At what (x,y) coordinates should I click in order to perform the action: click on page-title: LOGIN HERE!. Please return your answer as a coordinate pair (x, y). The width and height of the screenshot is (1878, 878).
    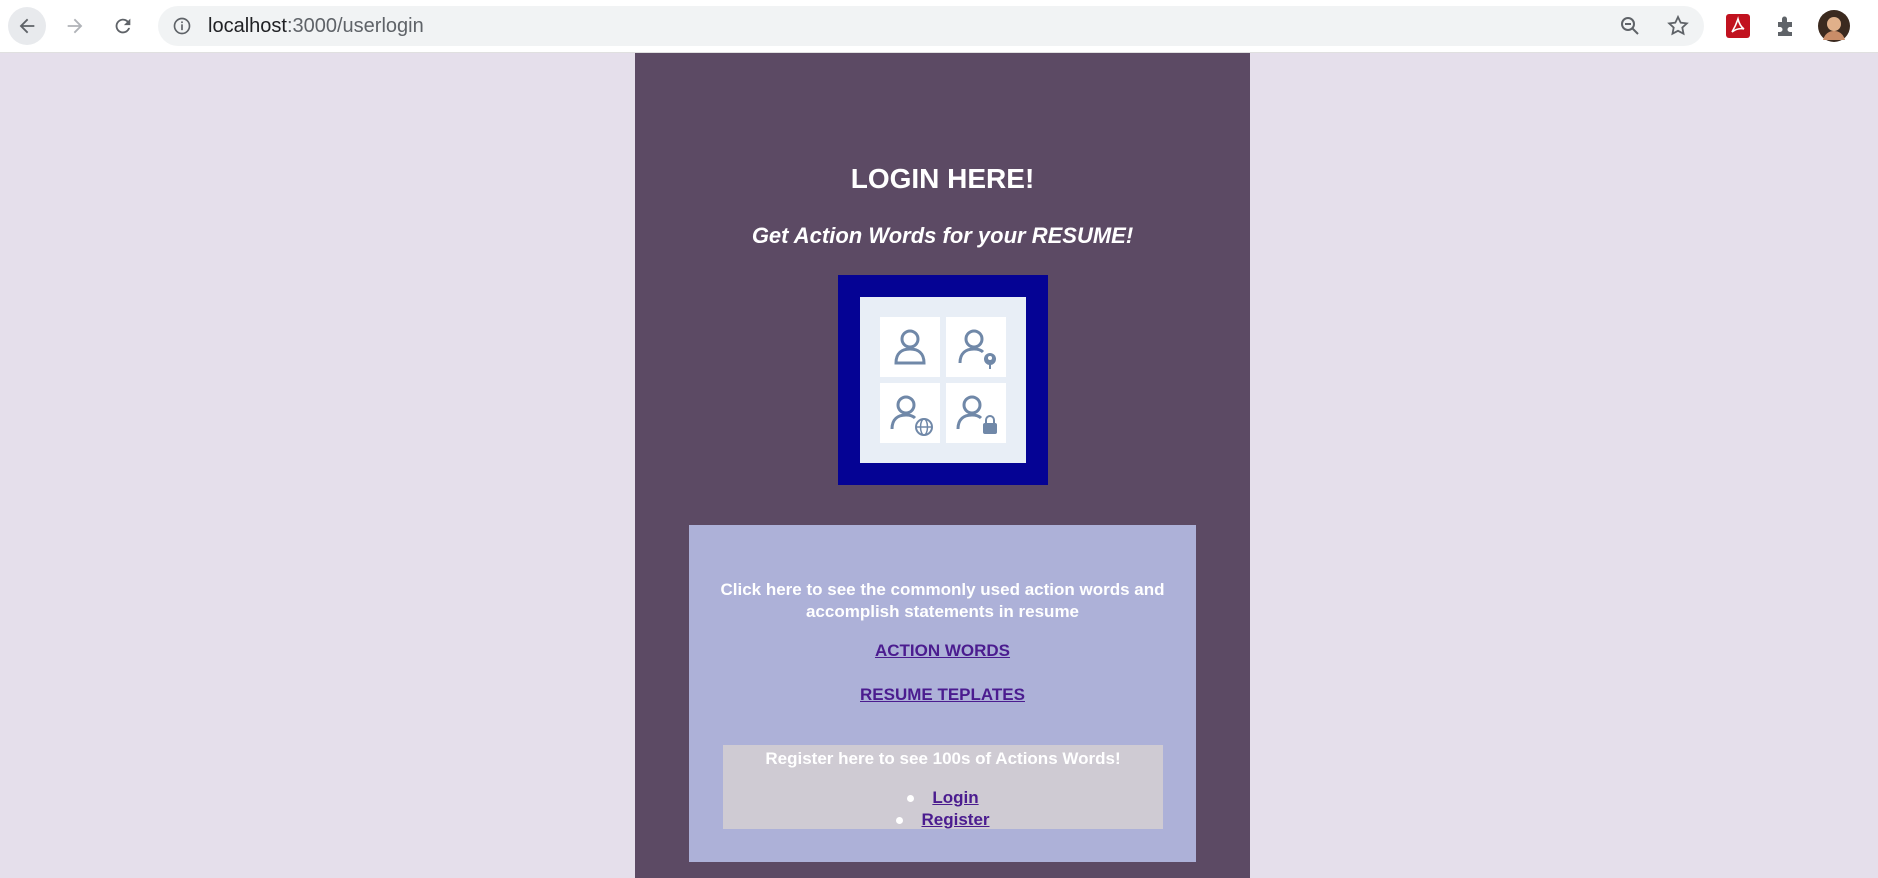
    Looking at the image, I should click on (942, 178).